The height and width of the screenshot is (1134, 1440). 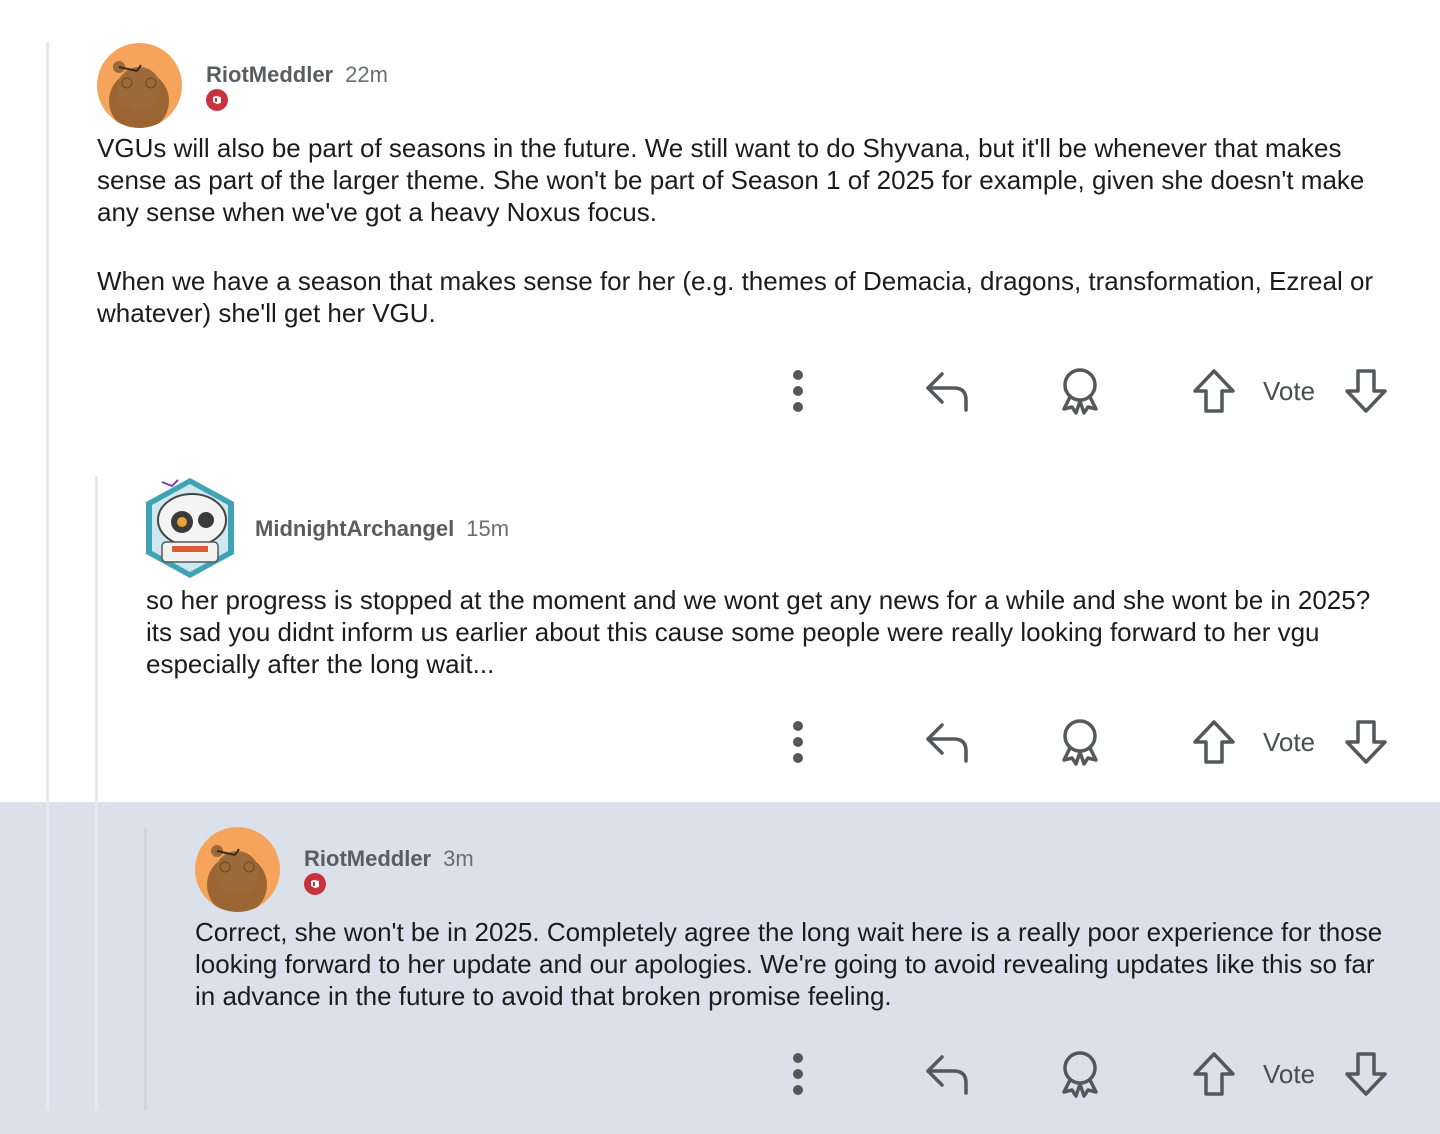 I want to click on reply-icon, so click(x=946, y=1074).